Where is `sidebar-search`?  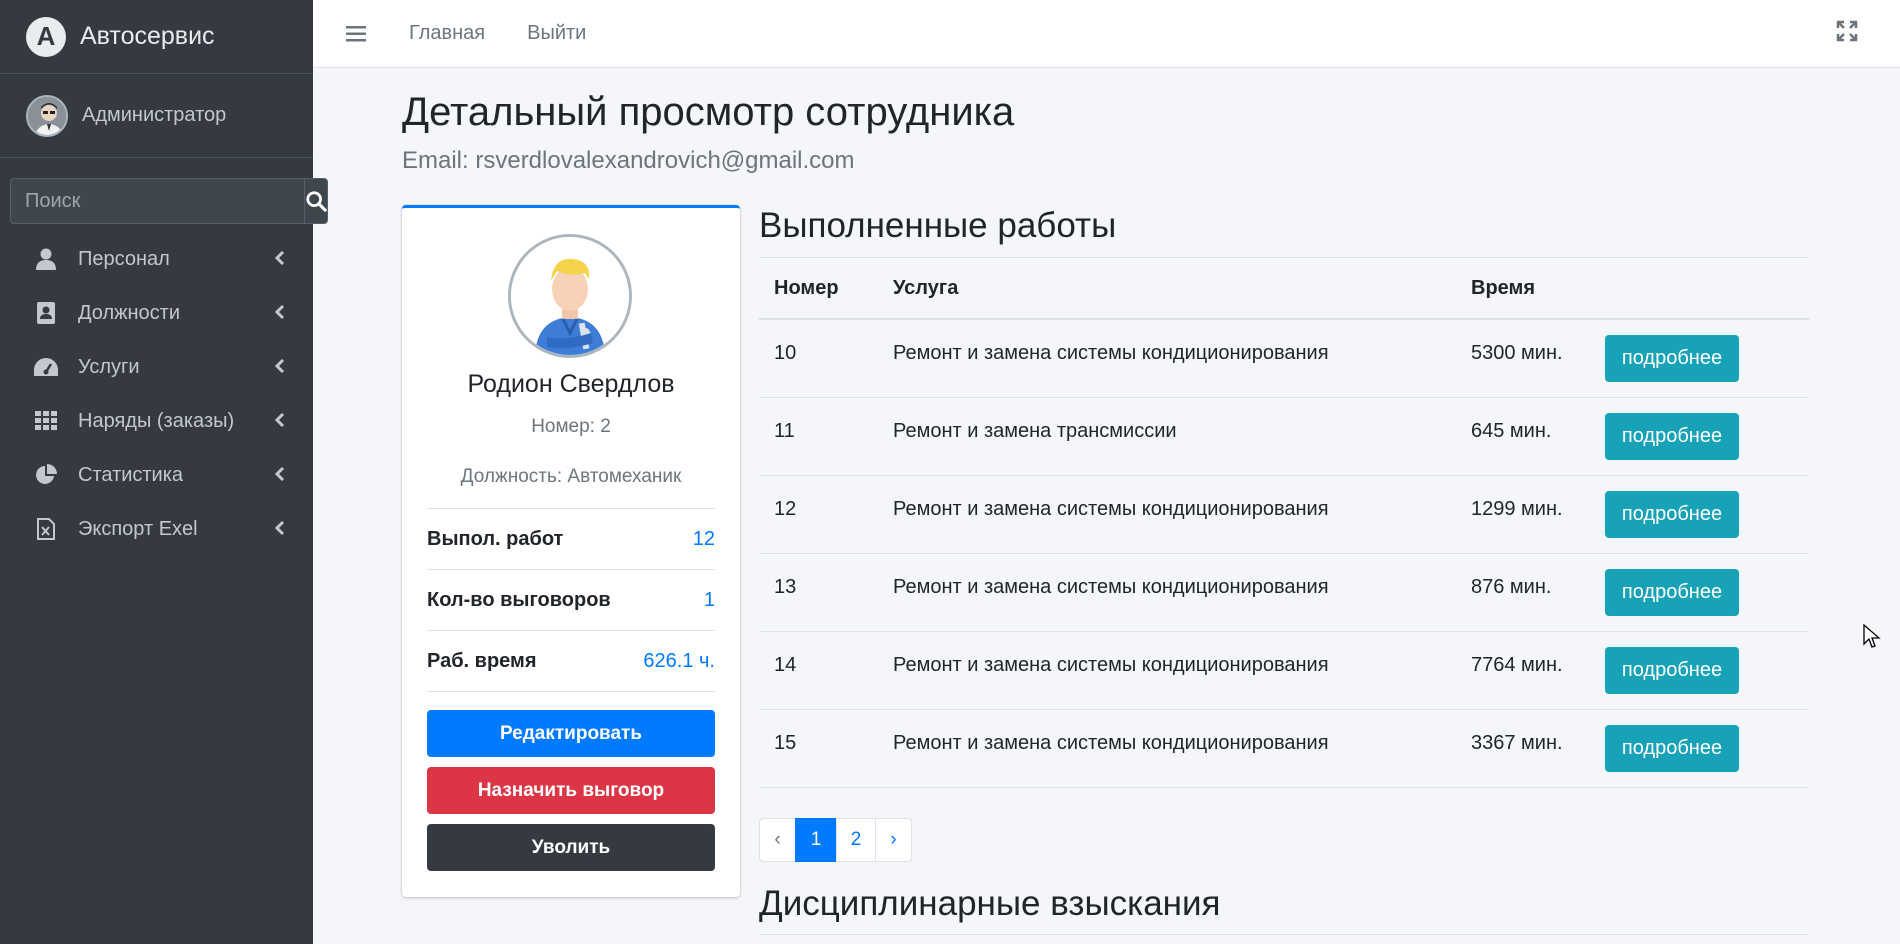
sidebar-search is located at coordinates (169, 201).